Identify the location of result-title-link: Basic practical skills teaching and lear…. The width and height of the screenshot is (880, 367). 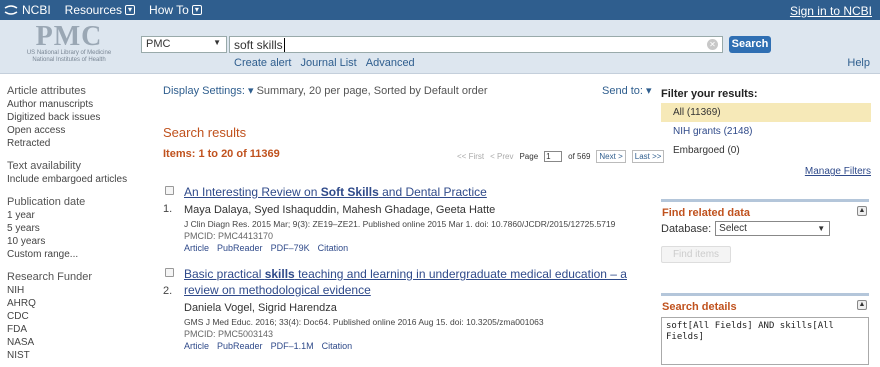
(411, 282).